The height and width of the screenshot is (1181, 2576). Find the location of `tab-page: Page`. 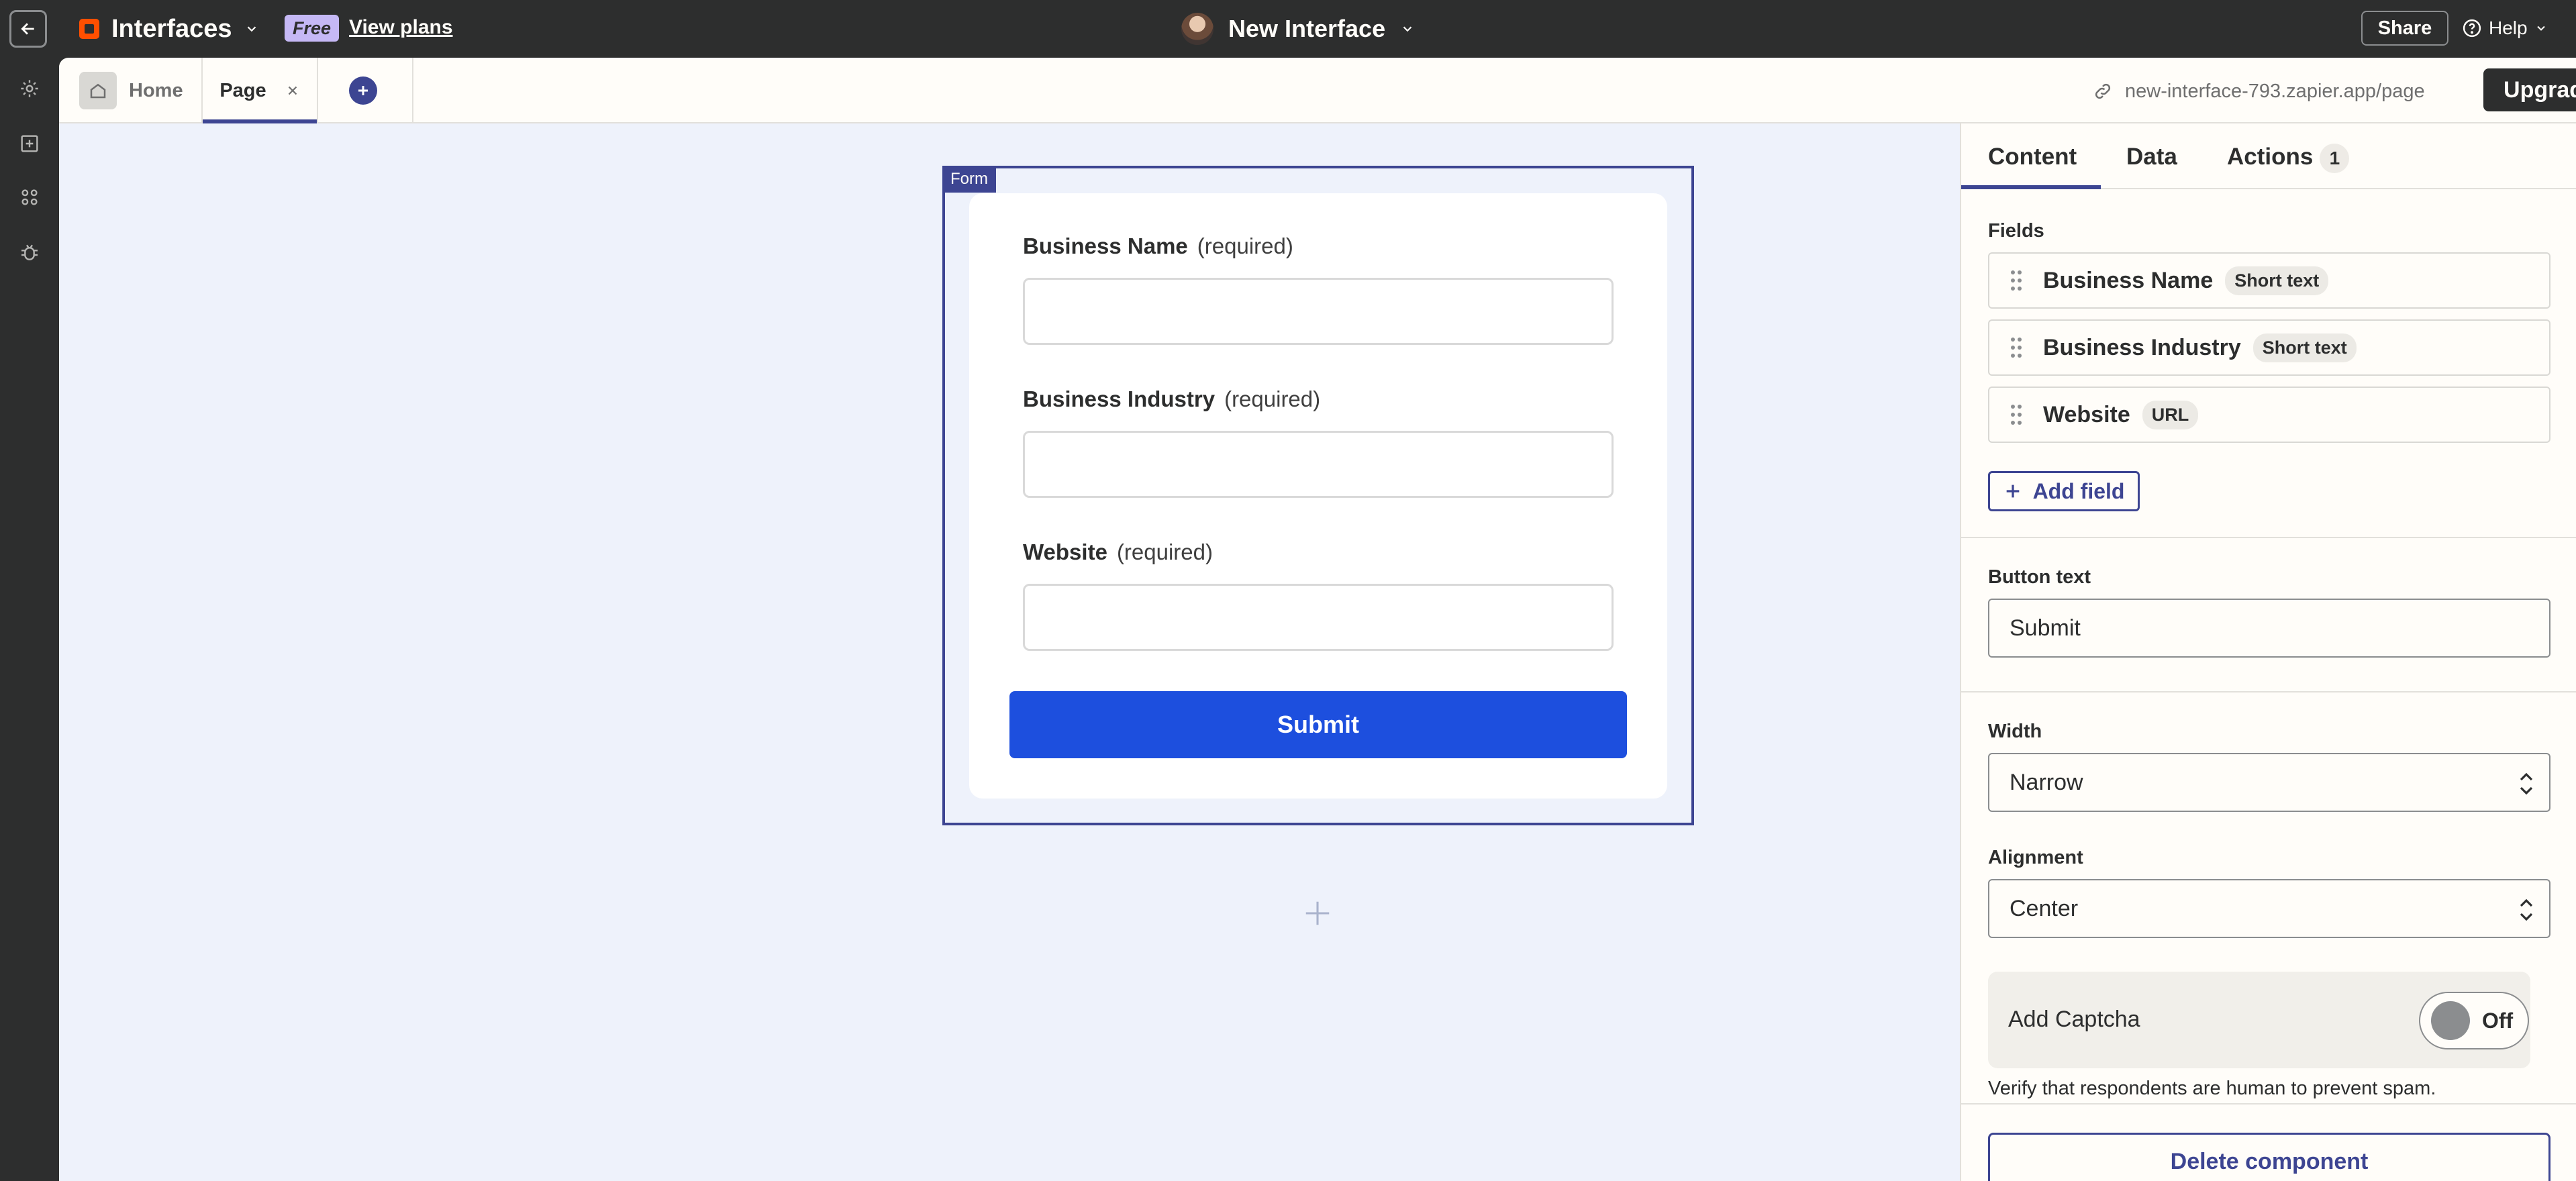

tab-page: Page is located at coordinates (260, 90).